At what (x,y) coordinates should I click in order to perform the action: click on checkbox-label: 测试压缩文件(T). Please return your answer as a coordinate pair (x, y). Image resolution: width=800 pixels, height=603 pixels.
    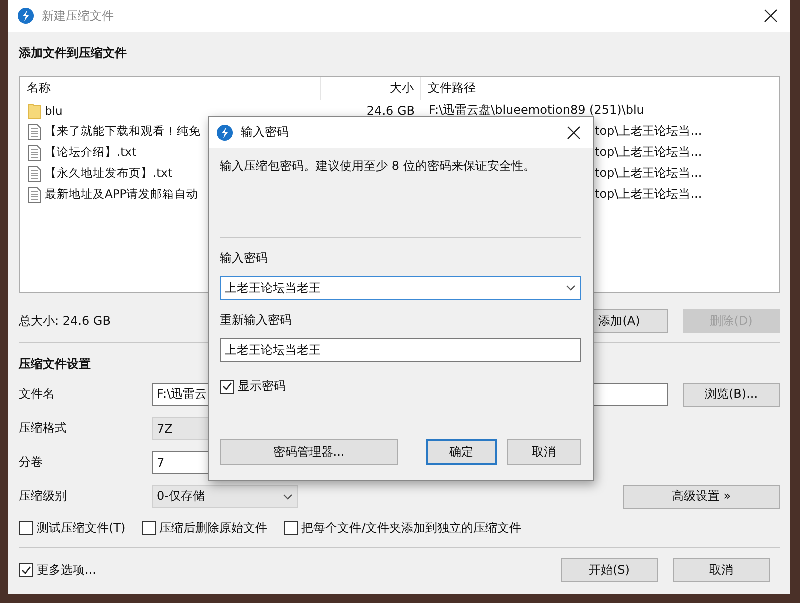
    Looking at the image, I should click on (81, 528).